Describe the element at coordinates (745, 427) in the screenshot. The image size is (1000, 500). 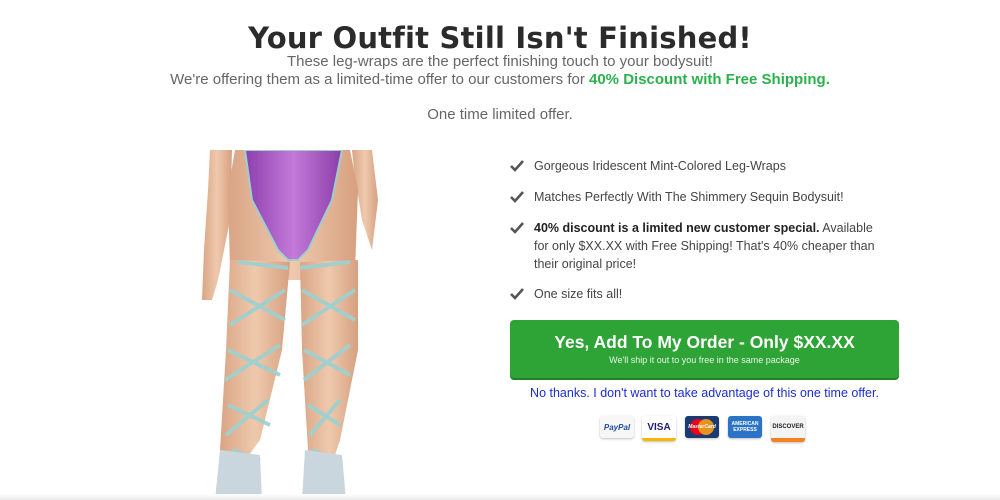
I see `amex-card-icon: AMERICAN EXPRESS` at that location.